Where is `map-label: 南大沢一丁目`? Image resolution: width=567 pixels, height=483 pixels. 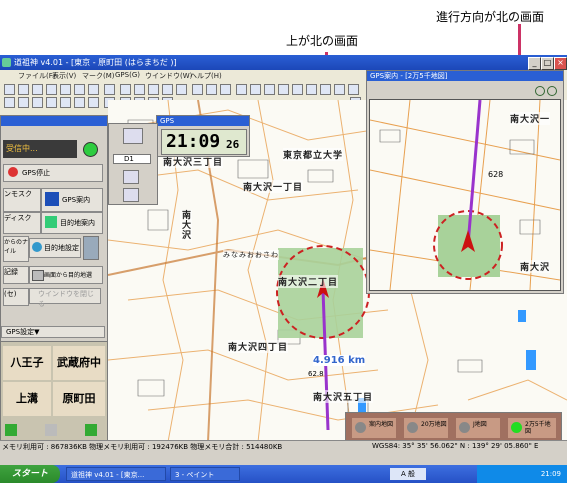
map-label: 南大沢一丁目 is located at coordinates (273, 186).